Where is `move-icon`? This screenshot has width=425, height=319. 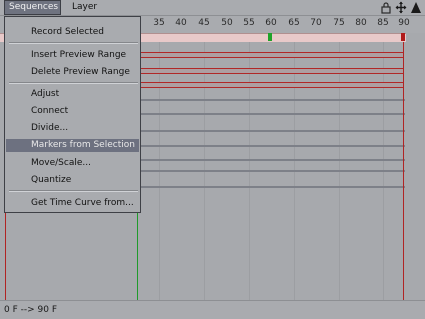
move-icon is located at coordinates (401, 7).